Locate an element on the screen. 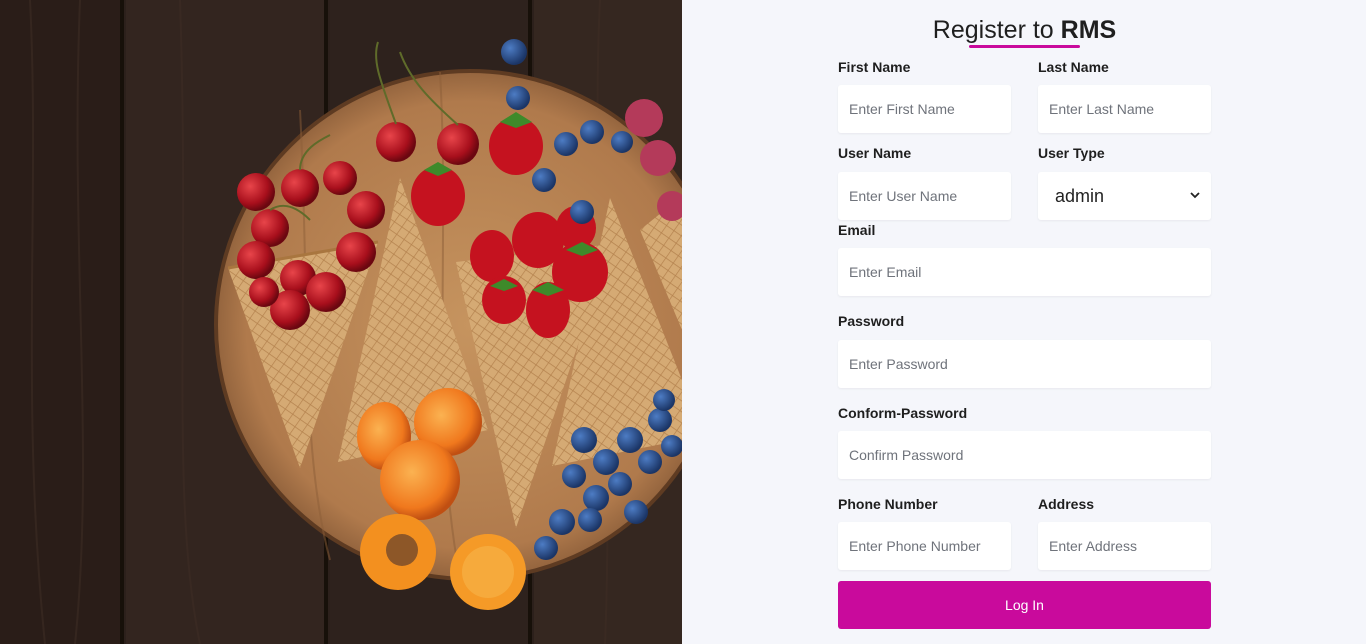  last-name-input is located at coordinates (1124, 109).